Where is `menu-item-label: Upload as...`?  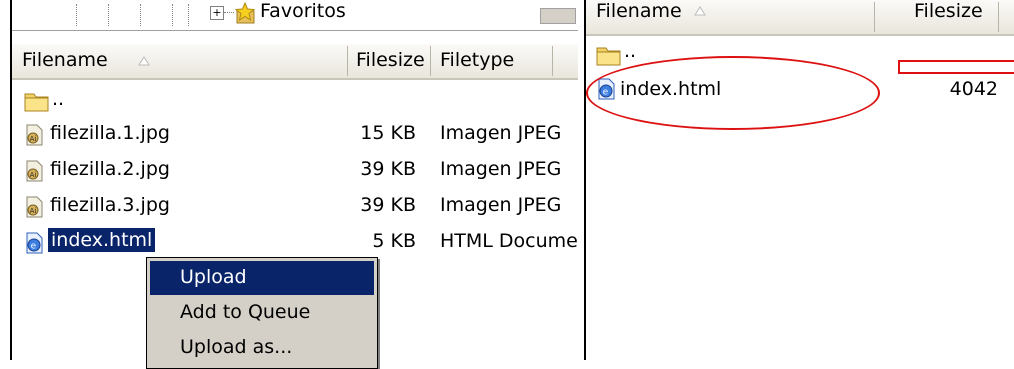 menu-item-label: Upload as... is located at coordinates (236, 347).